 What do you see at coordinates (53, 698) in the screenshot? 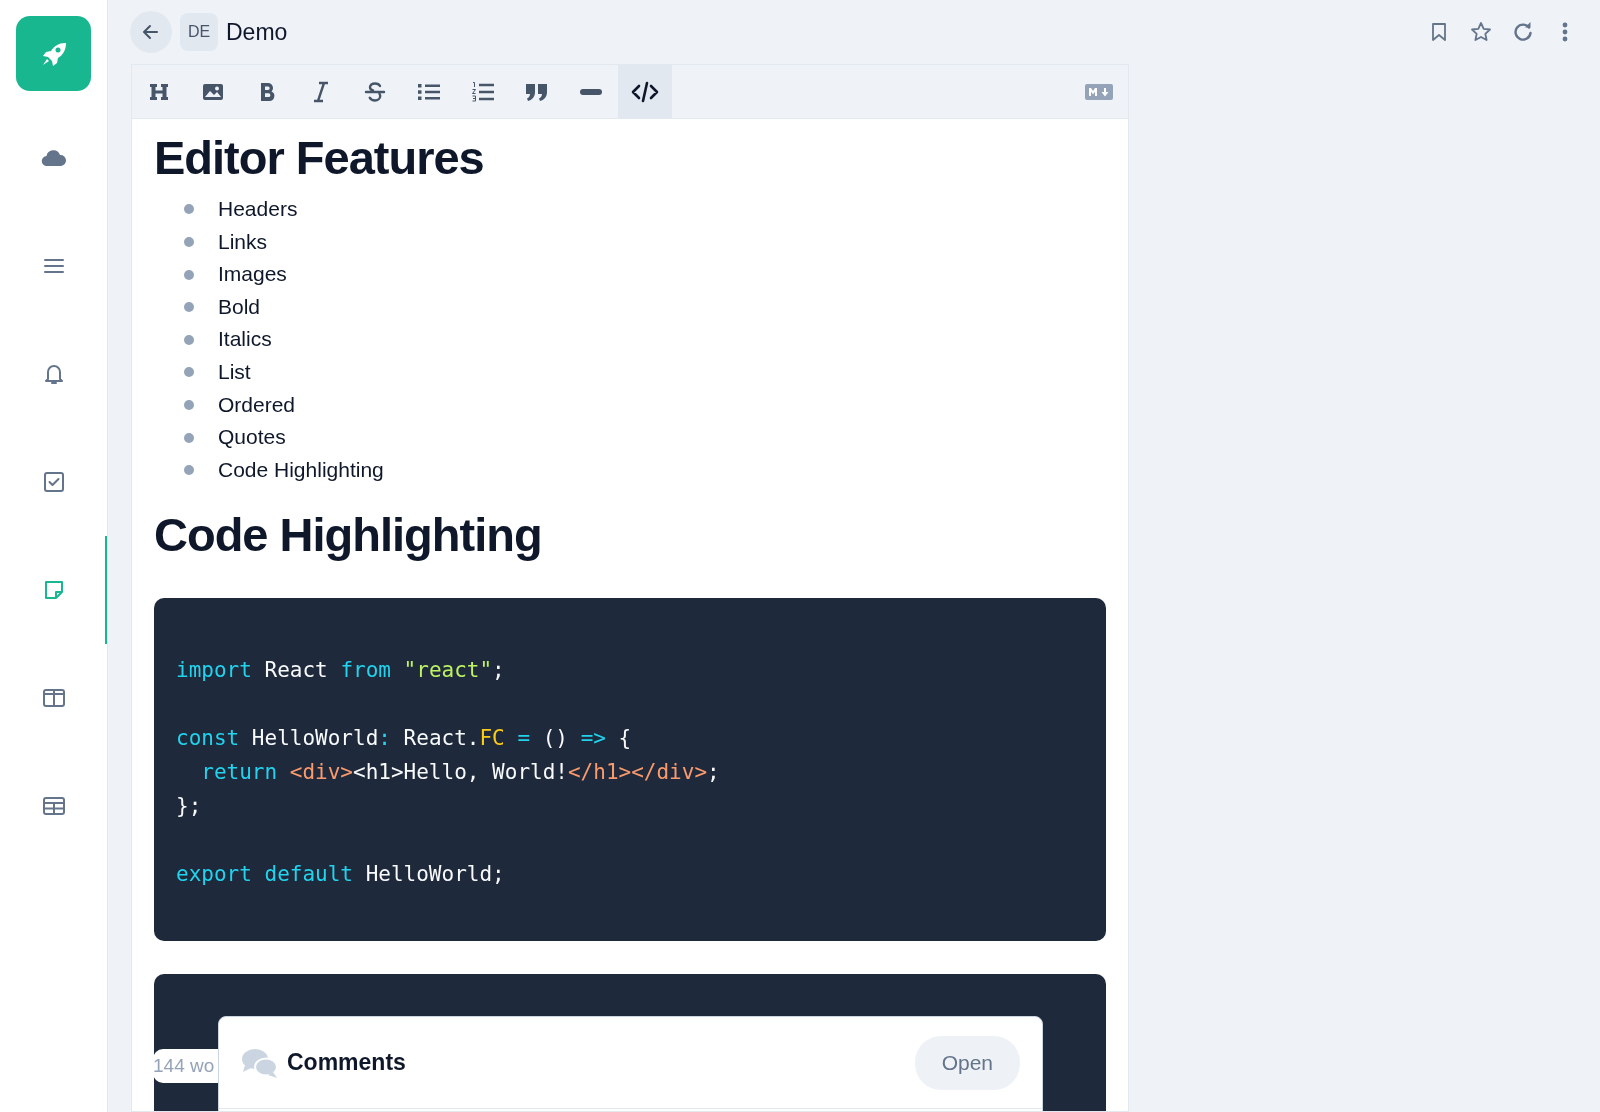
I see `columns-icon` at bounding box center [53, 698].